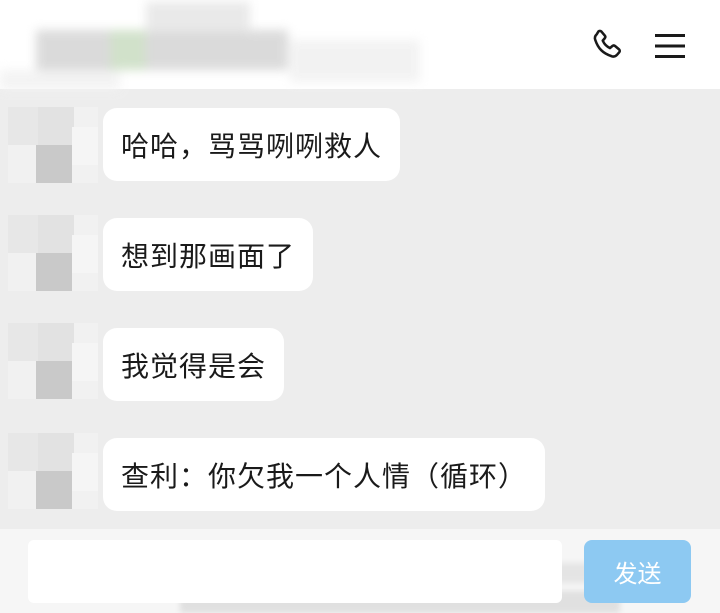  I want to click on chat-header, so click(360, 45).